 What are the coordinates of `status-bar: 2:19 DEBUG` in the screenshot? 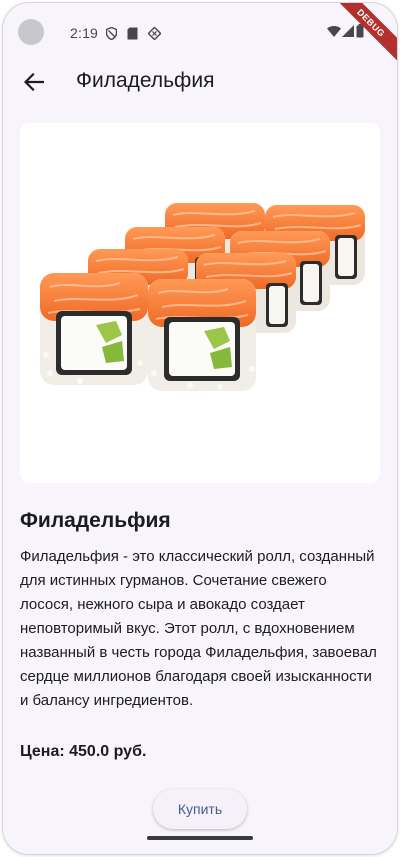 It's located at (200, 33).